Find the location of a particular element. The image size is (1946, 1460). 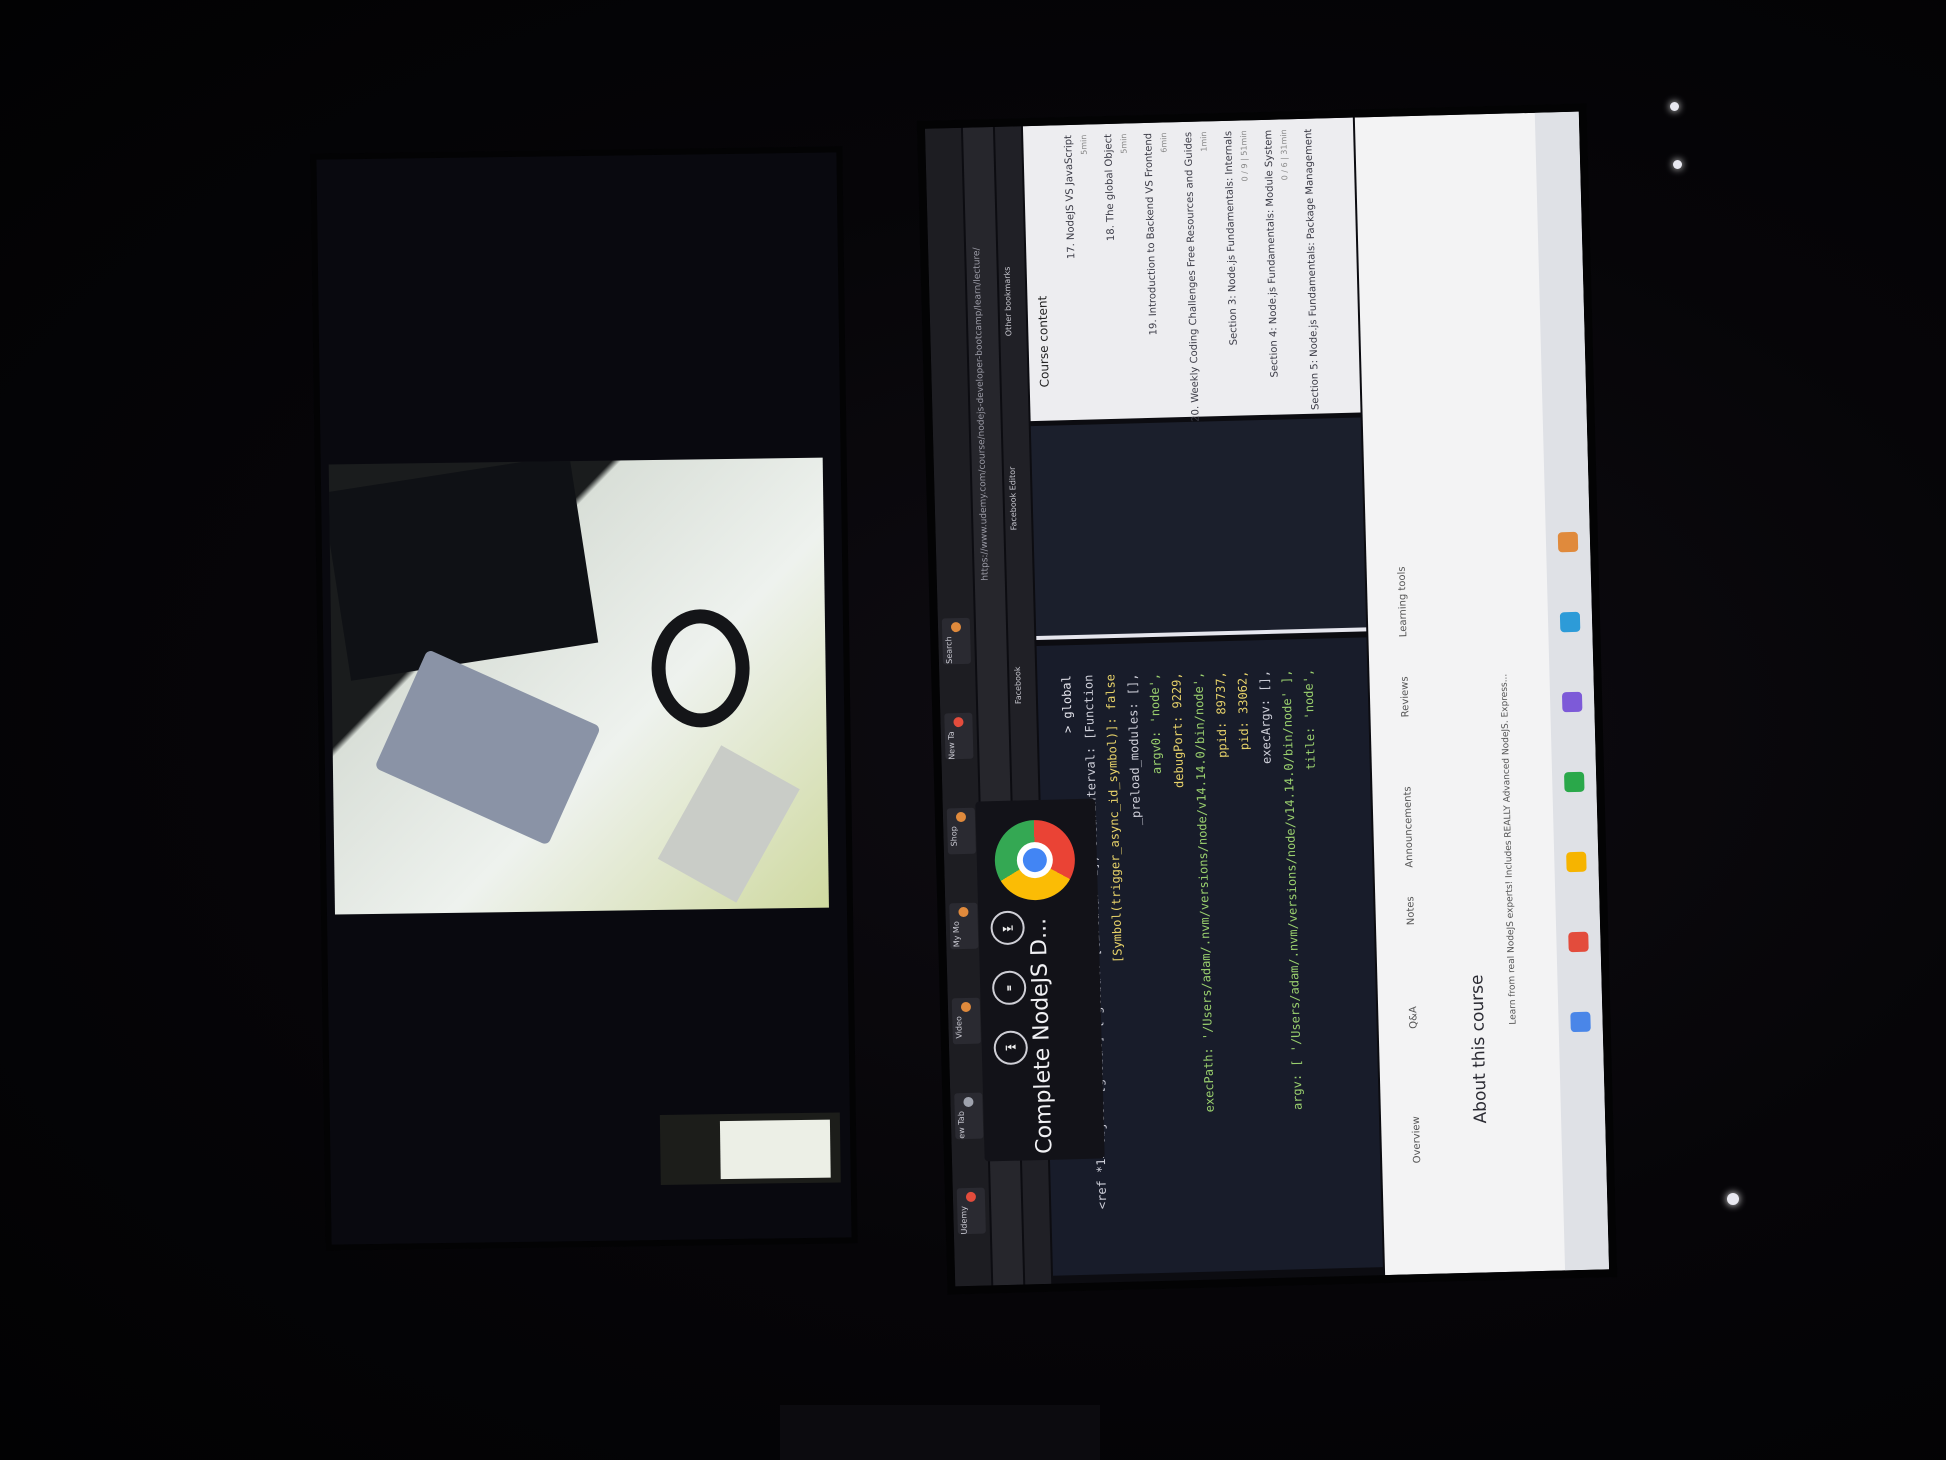

about-heading: About this course is located at coordinates (1479, 1049).